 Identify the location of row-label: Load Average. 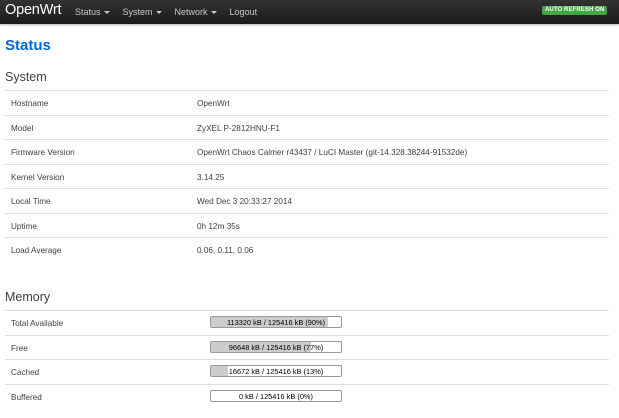
(36, 250).